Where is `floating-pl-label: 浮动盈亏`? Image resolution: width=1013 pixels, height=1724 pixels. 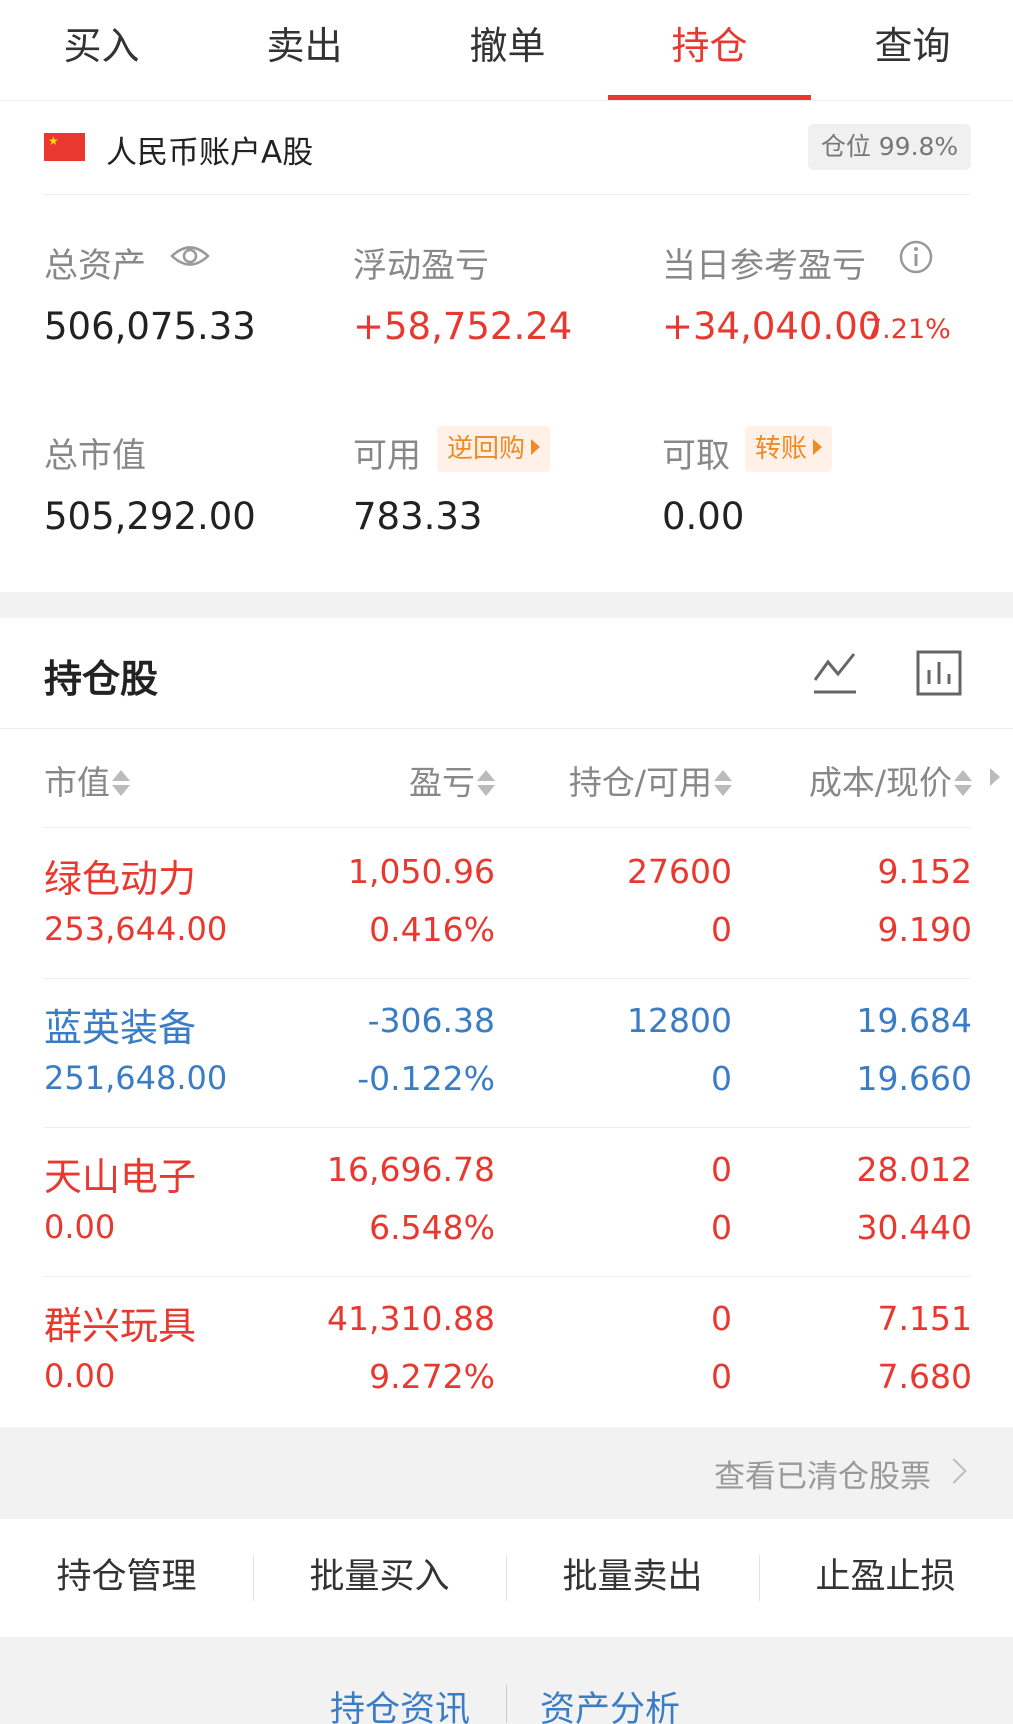
floating-pl-label: 浮动盈亏 is located at coordinates (421, 266).